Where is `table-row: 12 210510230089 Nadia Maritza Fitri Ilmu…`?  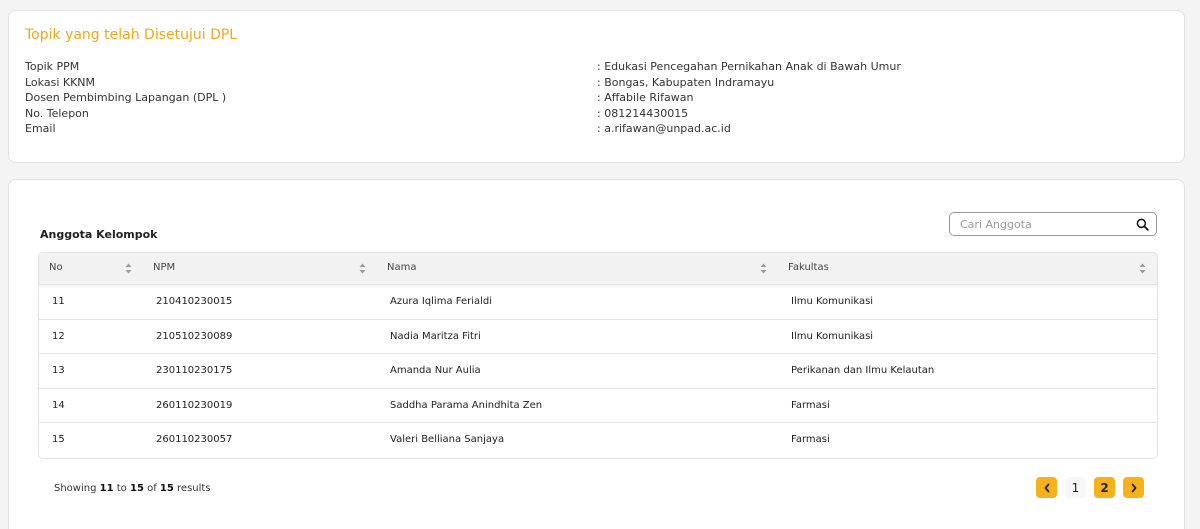 table-row: 12 210510230089 Nadia Maritza Fitri Ilmu… is located at coordinates (598, 337).